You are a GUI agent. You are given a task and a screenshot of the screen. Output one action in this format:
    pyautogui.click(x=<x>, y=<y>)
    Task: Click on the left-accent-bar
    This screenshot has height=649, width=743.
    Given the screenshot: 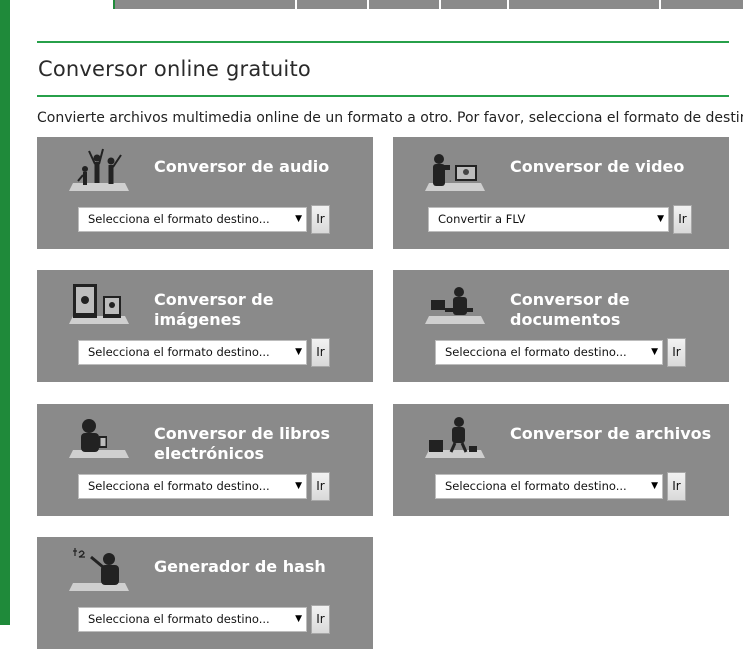 What is the action you would take?
    pyautogui.click(x=5, y=312)
    